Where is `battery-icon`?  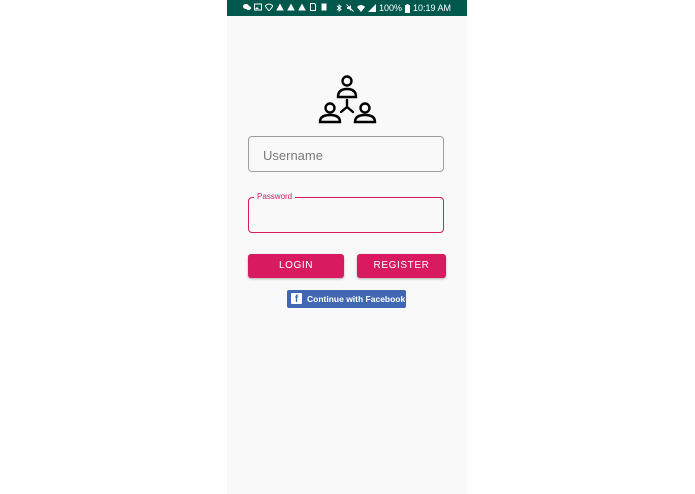 battery-icon is located at coordinates (407, 8).